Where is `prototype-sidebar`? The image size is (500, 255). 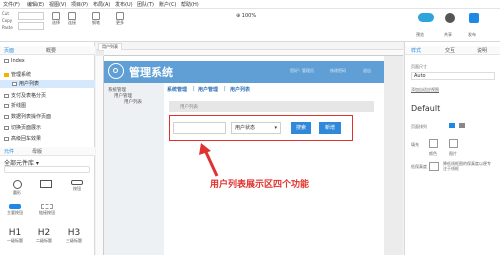 prototype-sidebar is located at coordinates (134, 169).